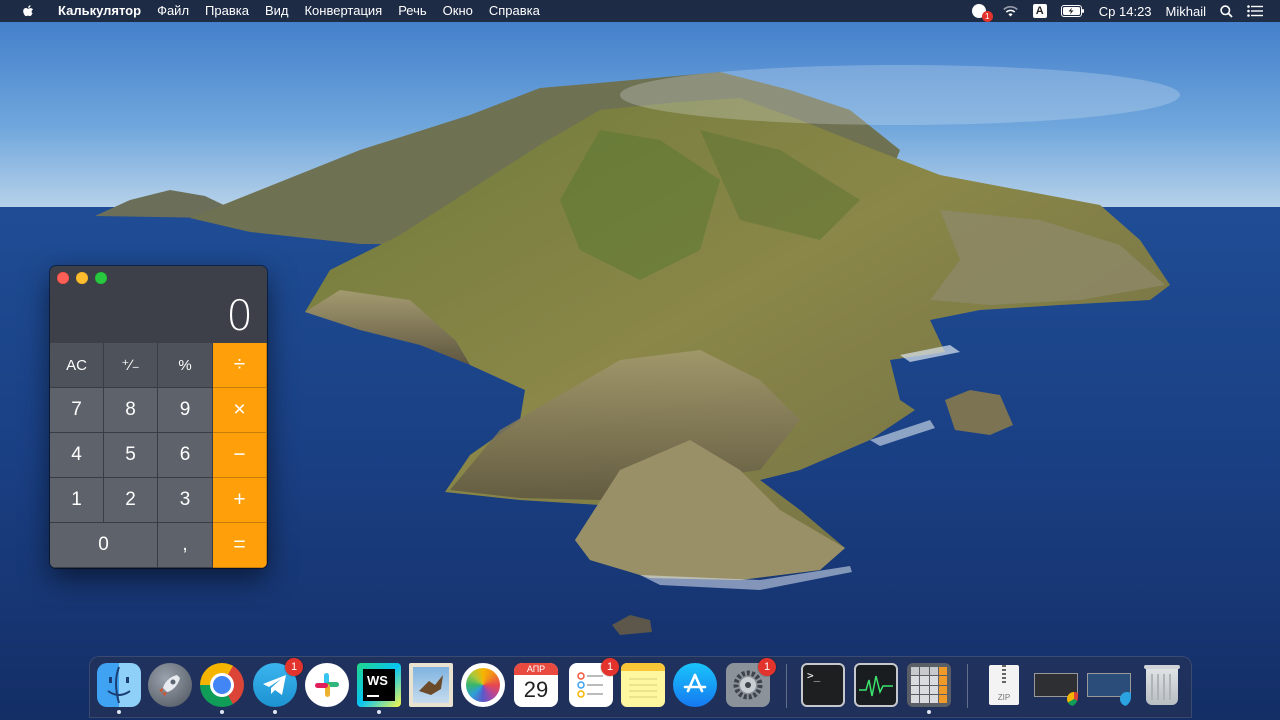 The width and height of the screenshot is (1280, 720). What do you see at coordinates (131, 500) in the screenshot?
I see `digit-2-button: 2` at bounding box center [131, 500].